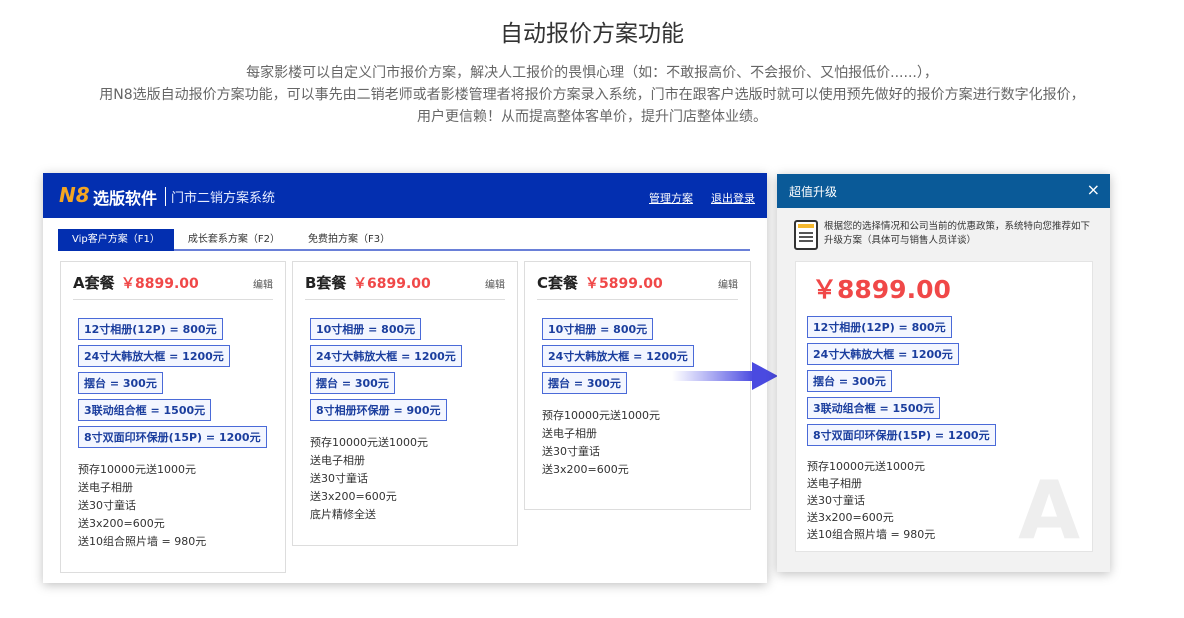  Describe the element at coordinates (592, 117) in the screenshot. I see `intro-line: 用户更信赖！从而提高整体客单价，提升门店整体业绩。` at that location.